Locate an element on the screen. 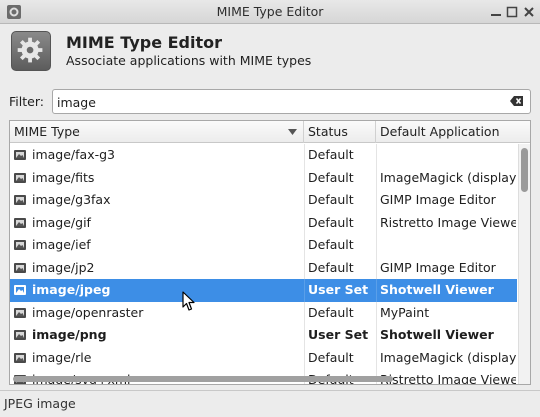 This screenshot has height=417, width=540. mime-type-cell: image/rle is located at coordinates (62, 357).